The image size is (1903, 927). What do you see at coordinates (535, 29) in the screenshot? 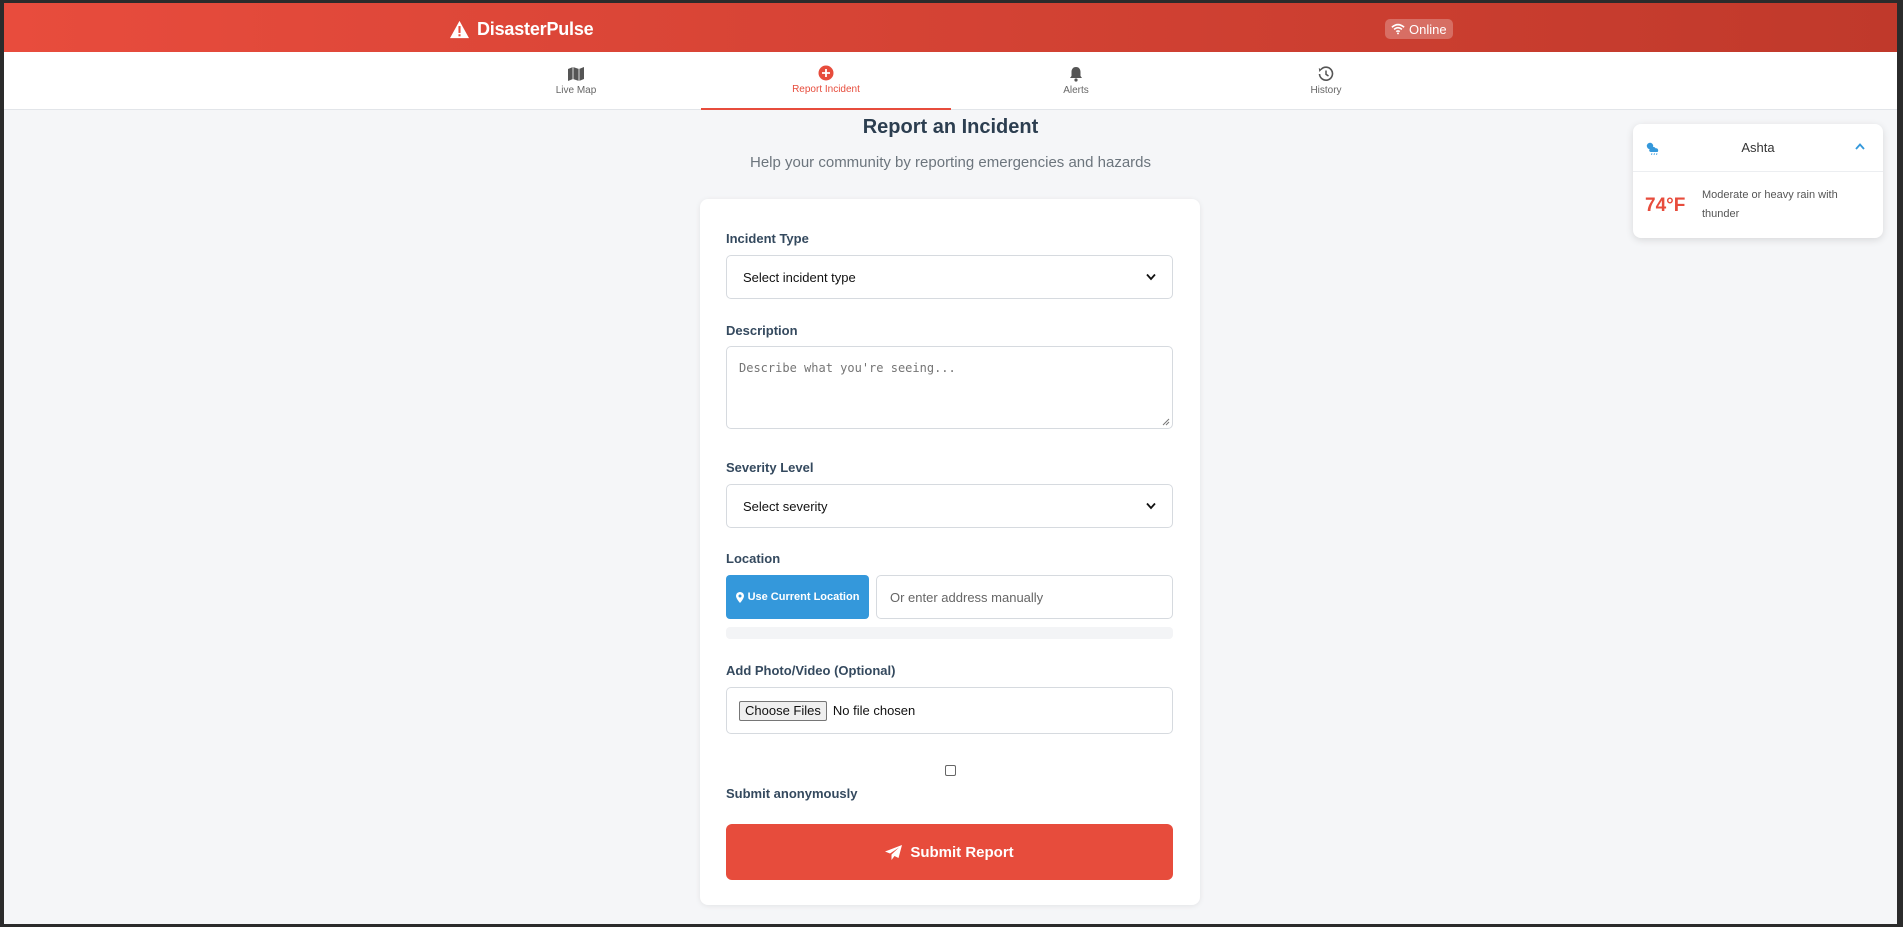
I see `brand-name: DisasterPulse` at bounding box center [535, 29].